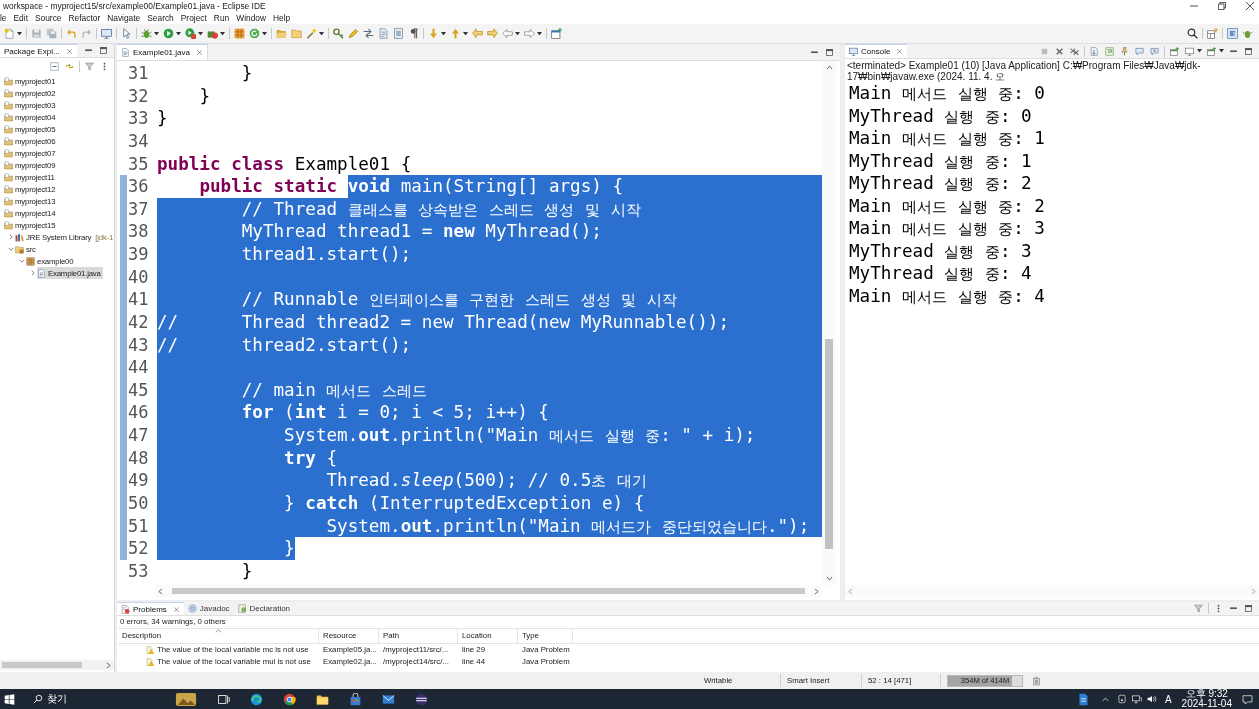 This screenshot has width=1259, height=709. I want to click on clock-date: 2024-11-04, so click(1206, 704).